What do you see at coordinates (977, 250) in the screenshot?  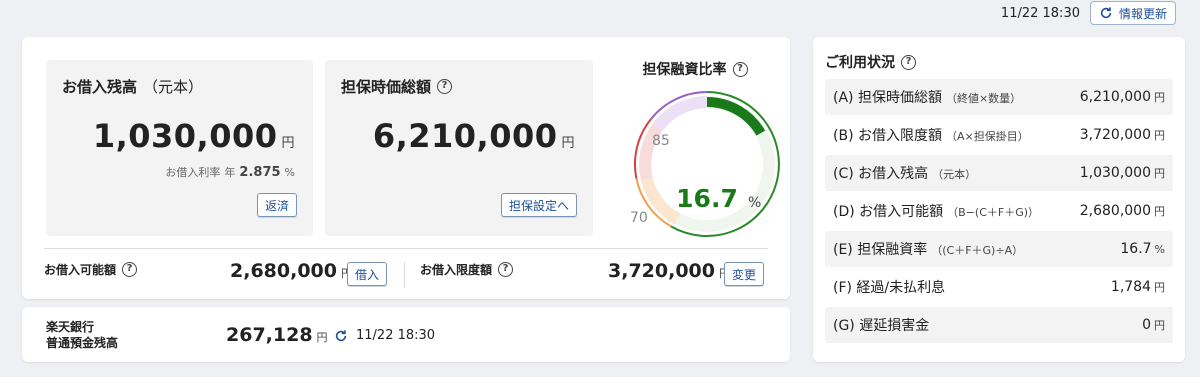 I see `usage-row-note: （(C＋F＋G)÷A）` at bounding box center [977, 250].